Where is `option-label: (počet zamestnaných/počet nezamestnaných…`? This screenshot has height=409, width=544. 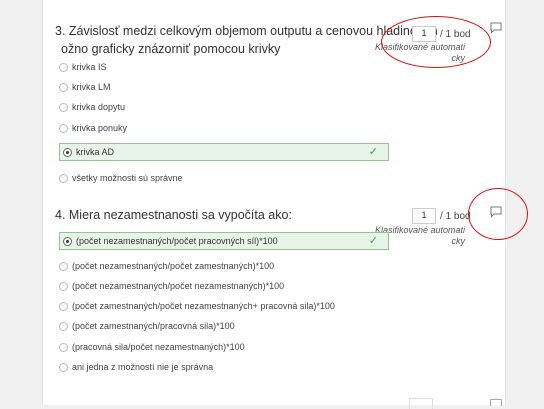 option-label: (počet zamestnaných/počet nezamestnaných… is located at coordinates (203, 306).